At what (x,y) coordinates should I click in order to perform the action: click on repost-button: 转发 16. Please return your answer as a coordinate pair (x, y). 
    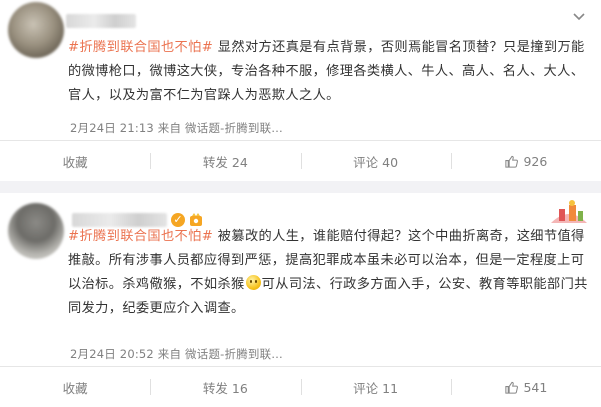
    Looking at the image, I should click on (225, 387).